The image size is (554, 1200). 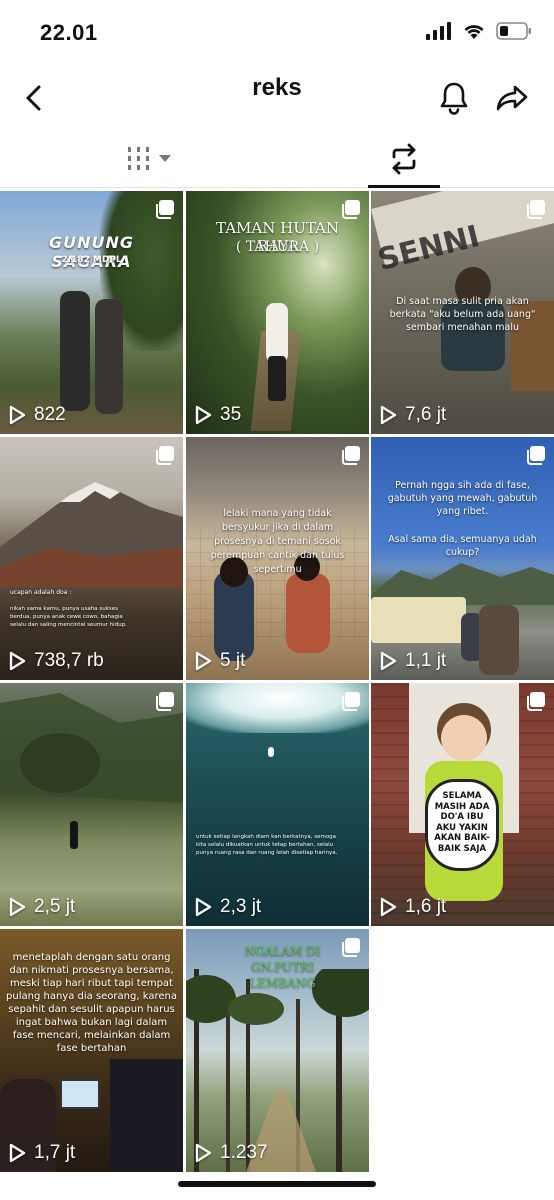 I want to click on view-count-label: 2,3 jt, so click(x=241, y=906).